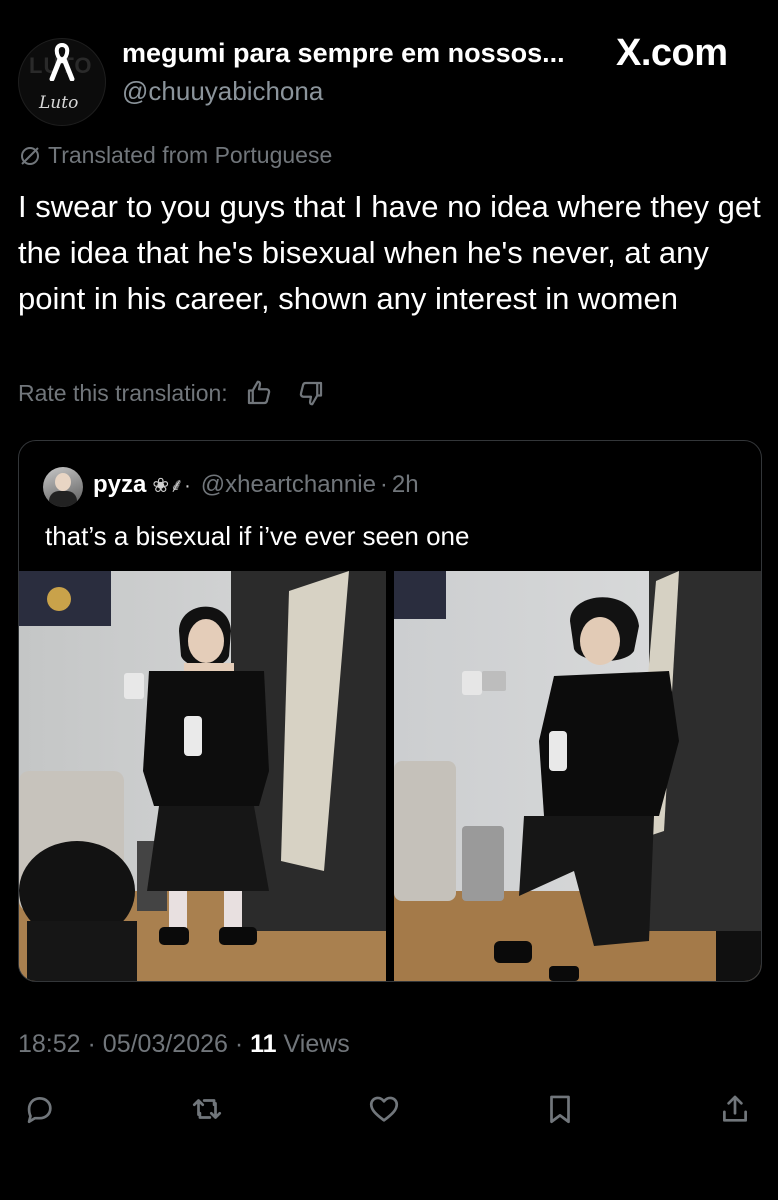 This screenshot has height=1200, width=778. I want to click on author-avatar: LUTO Luto, so click(62, 82).